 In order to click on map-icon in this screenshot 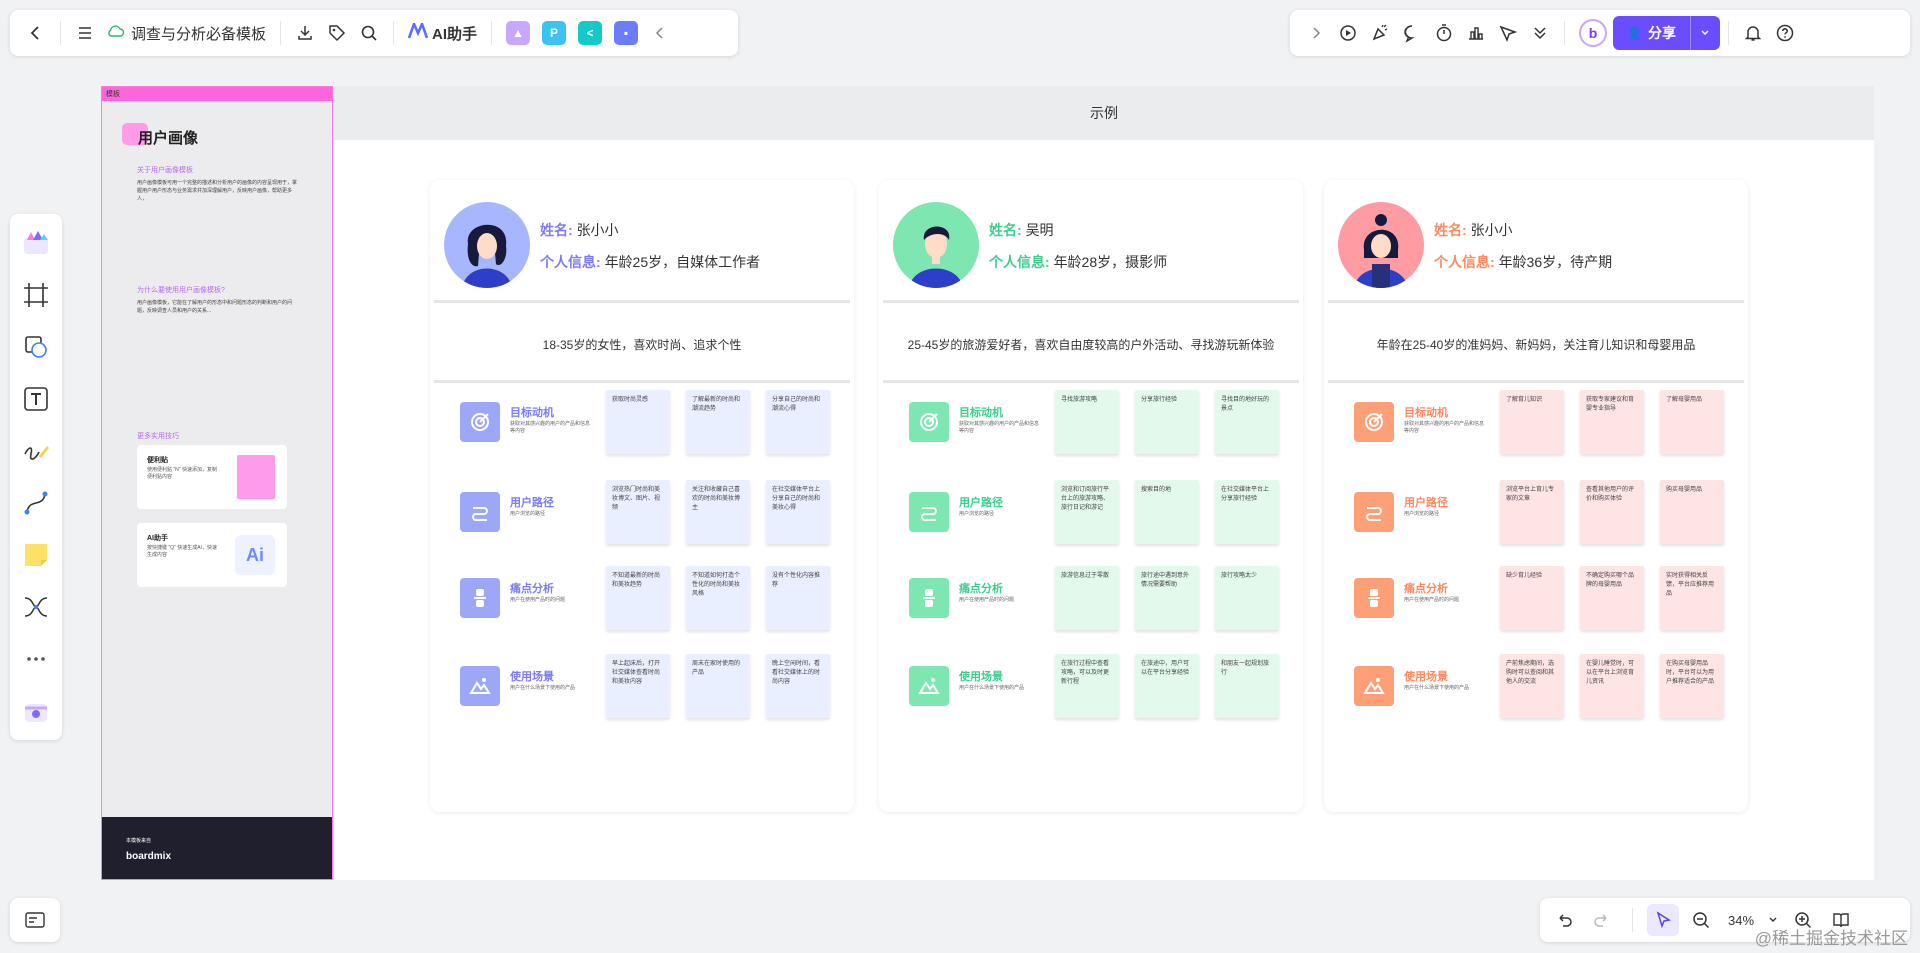, I will do `click(35, 920)`.